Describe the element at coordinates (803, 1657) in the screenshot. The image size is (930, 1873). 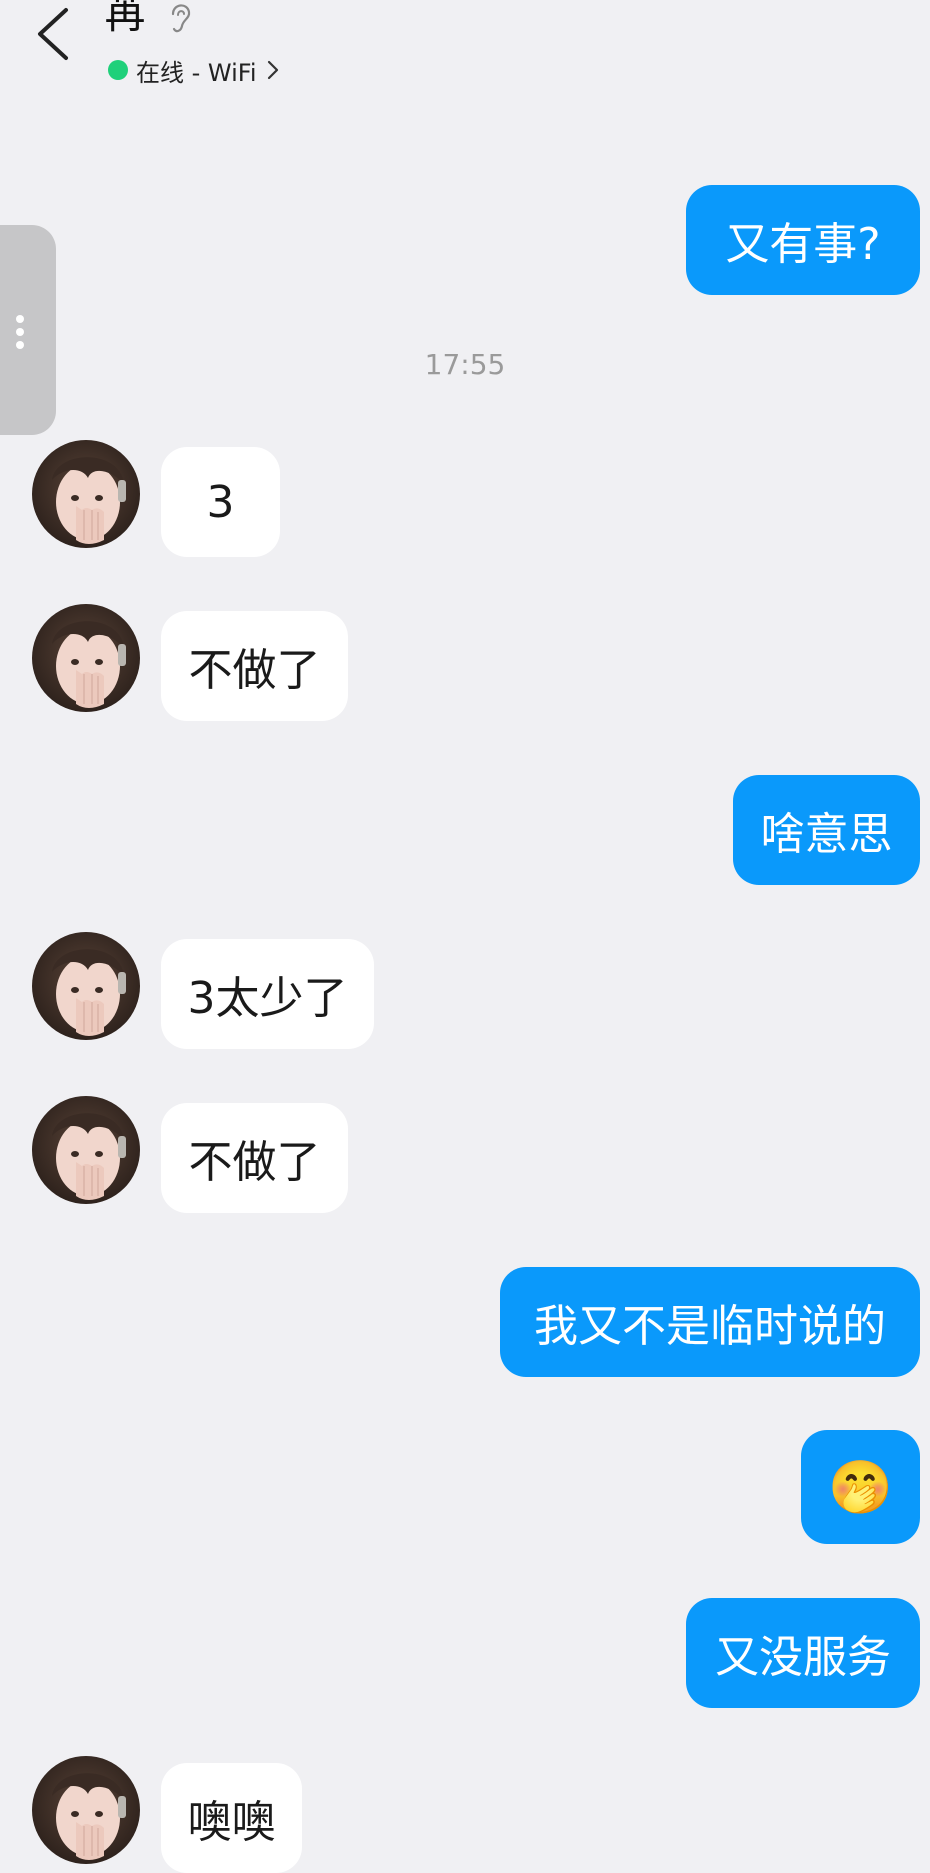
I see `message-text: 又没服务` at that location.